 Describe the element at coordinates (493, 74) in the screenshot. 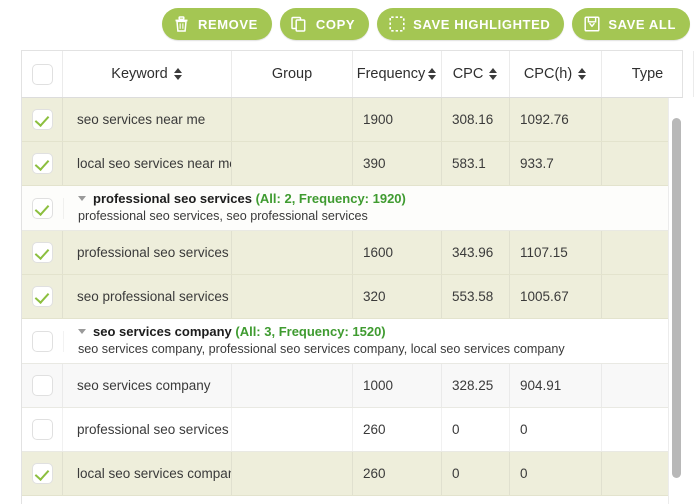

I see `sort-cpc-icon` at that location.